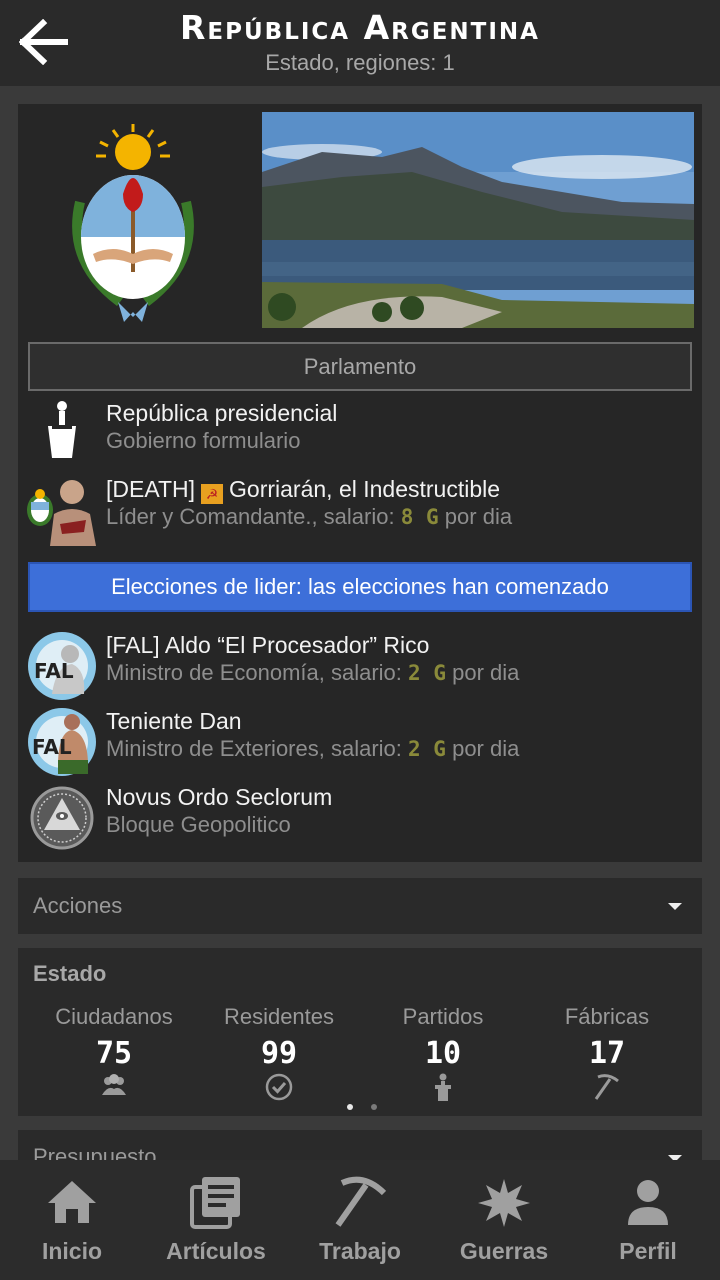 The image size is (720, 1280). I want to click on government-type: República presidencial, so click(222, 413).